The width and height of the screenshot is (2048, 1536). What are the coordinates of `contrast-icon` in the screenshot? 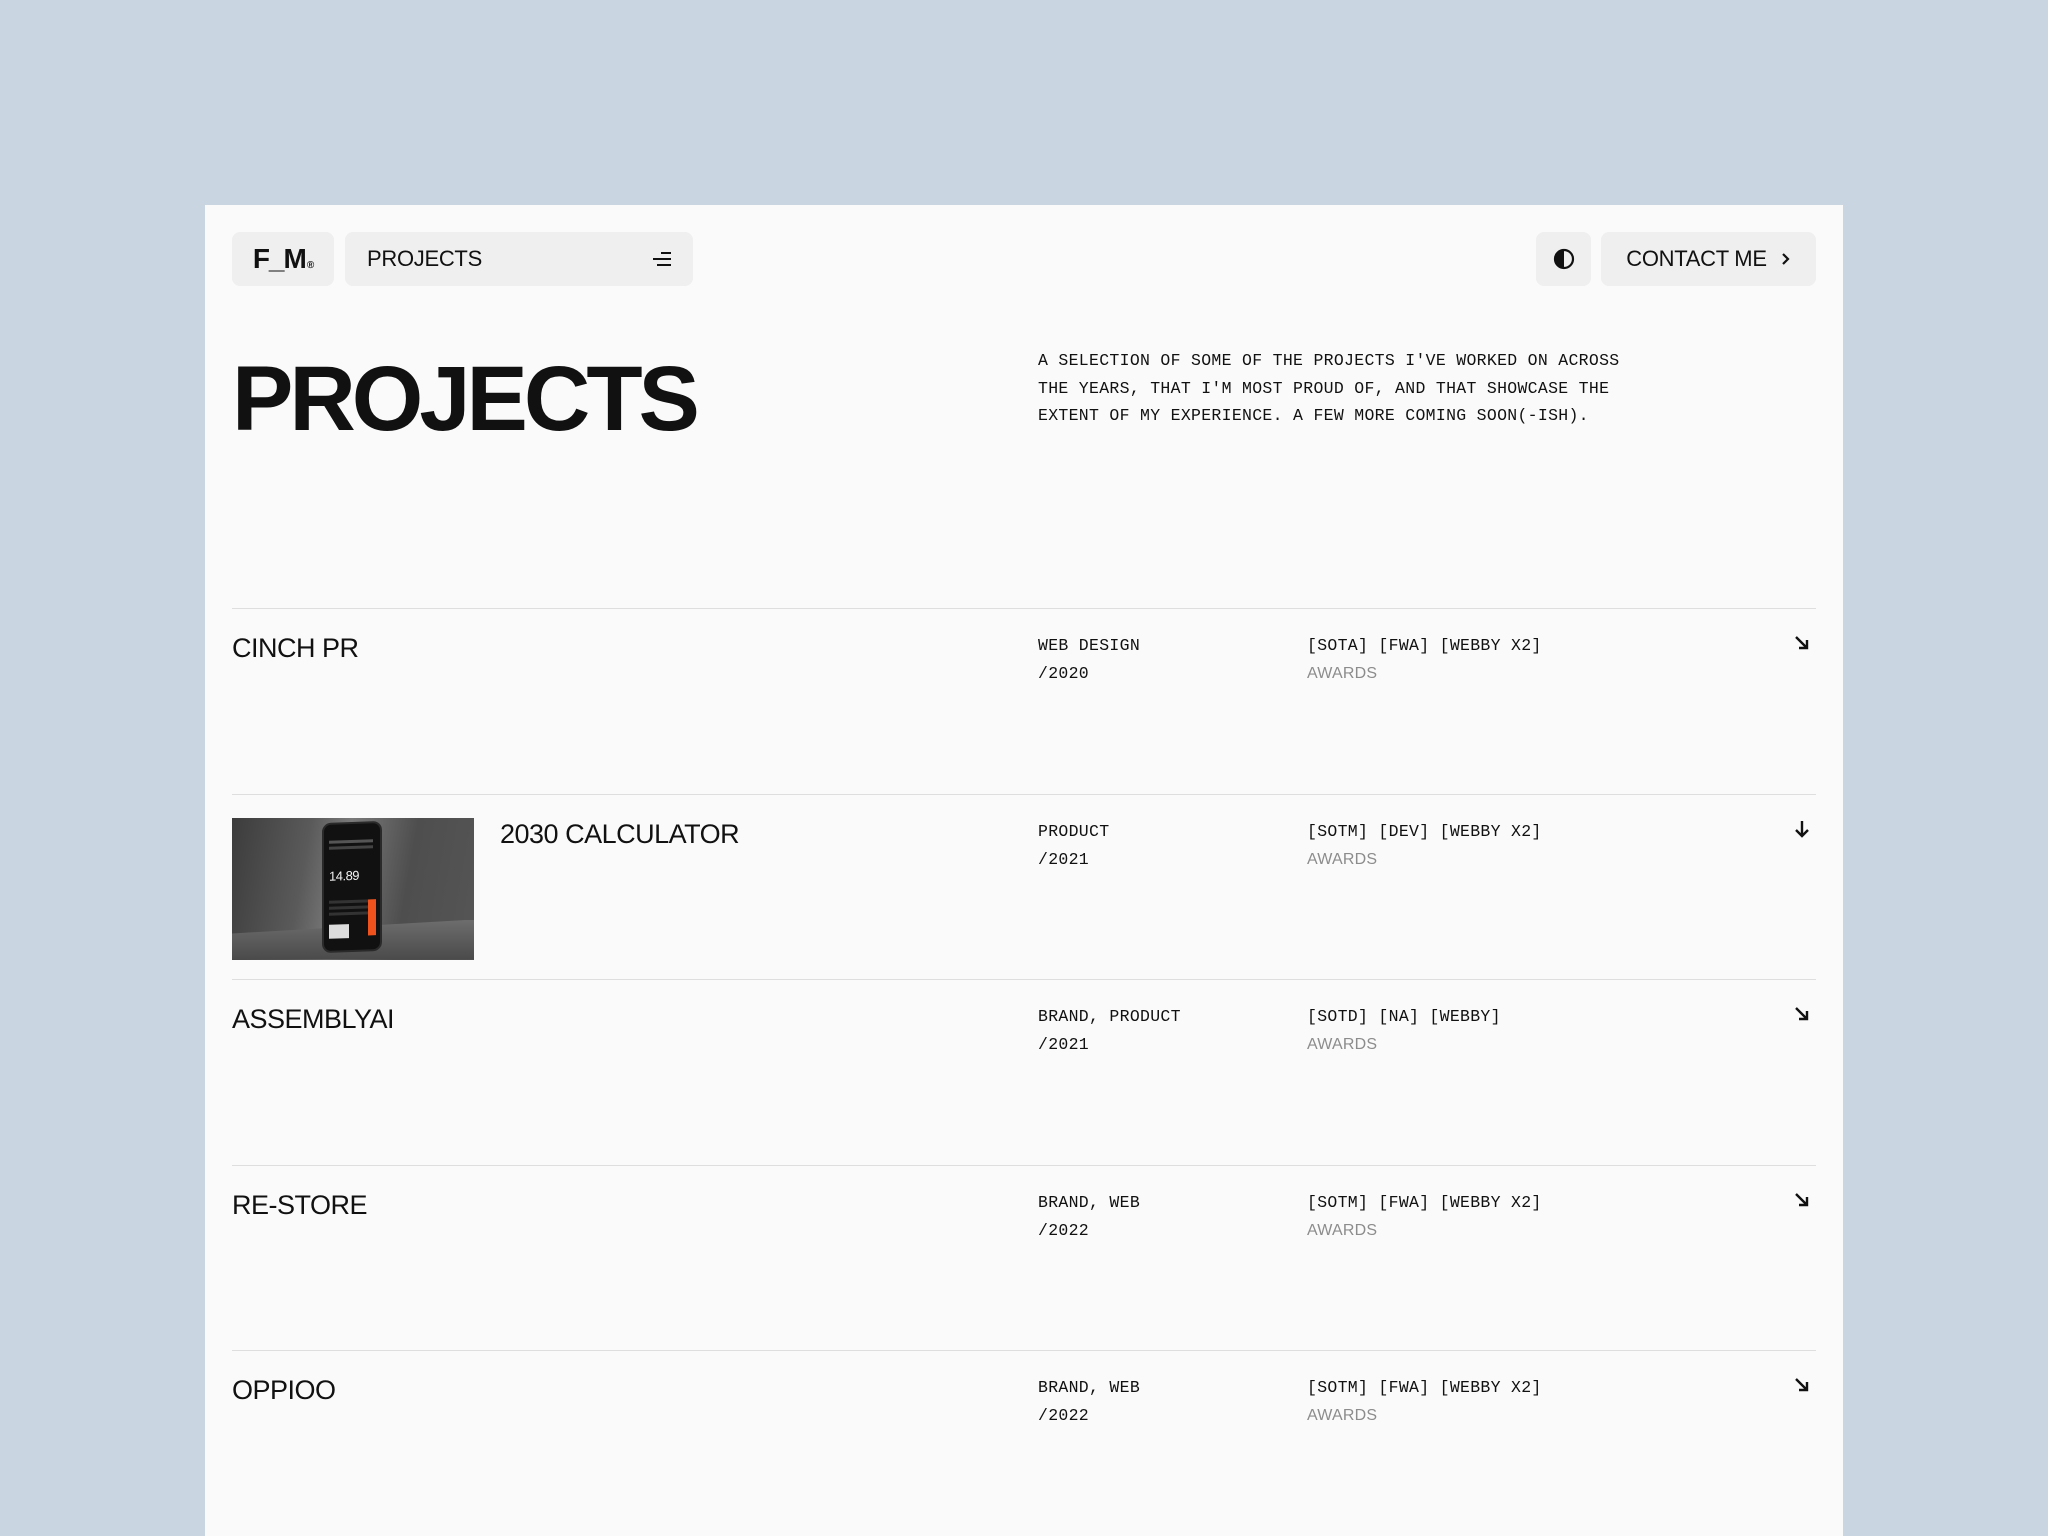 It's located at (1563, 259).